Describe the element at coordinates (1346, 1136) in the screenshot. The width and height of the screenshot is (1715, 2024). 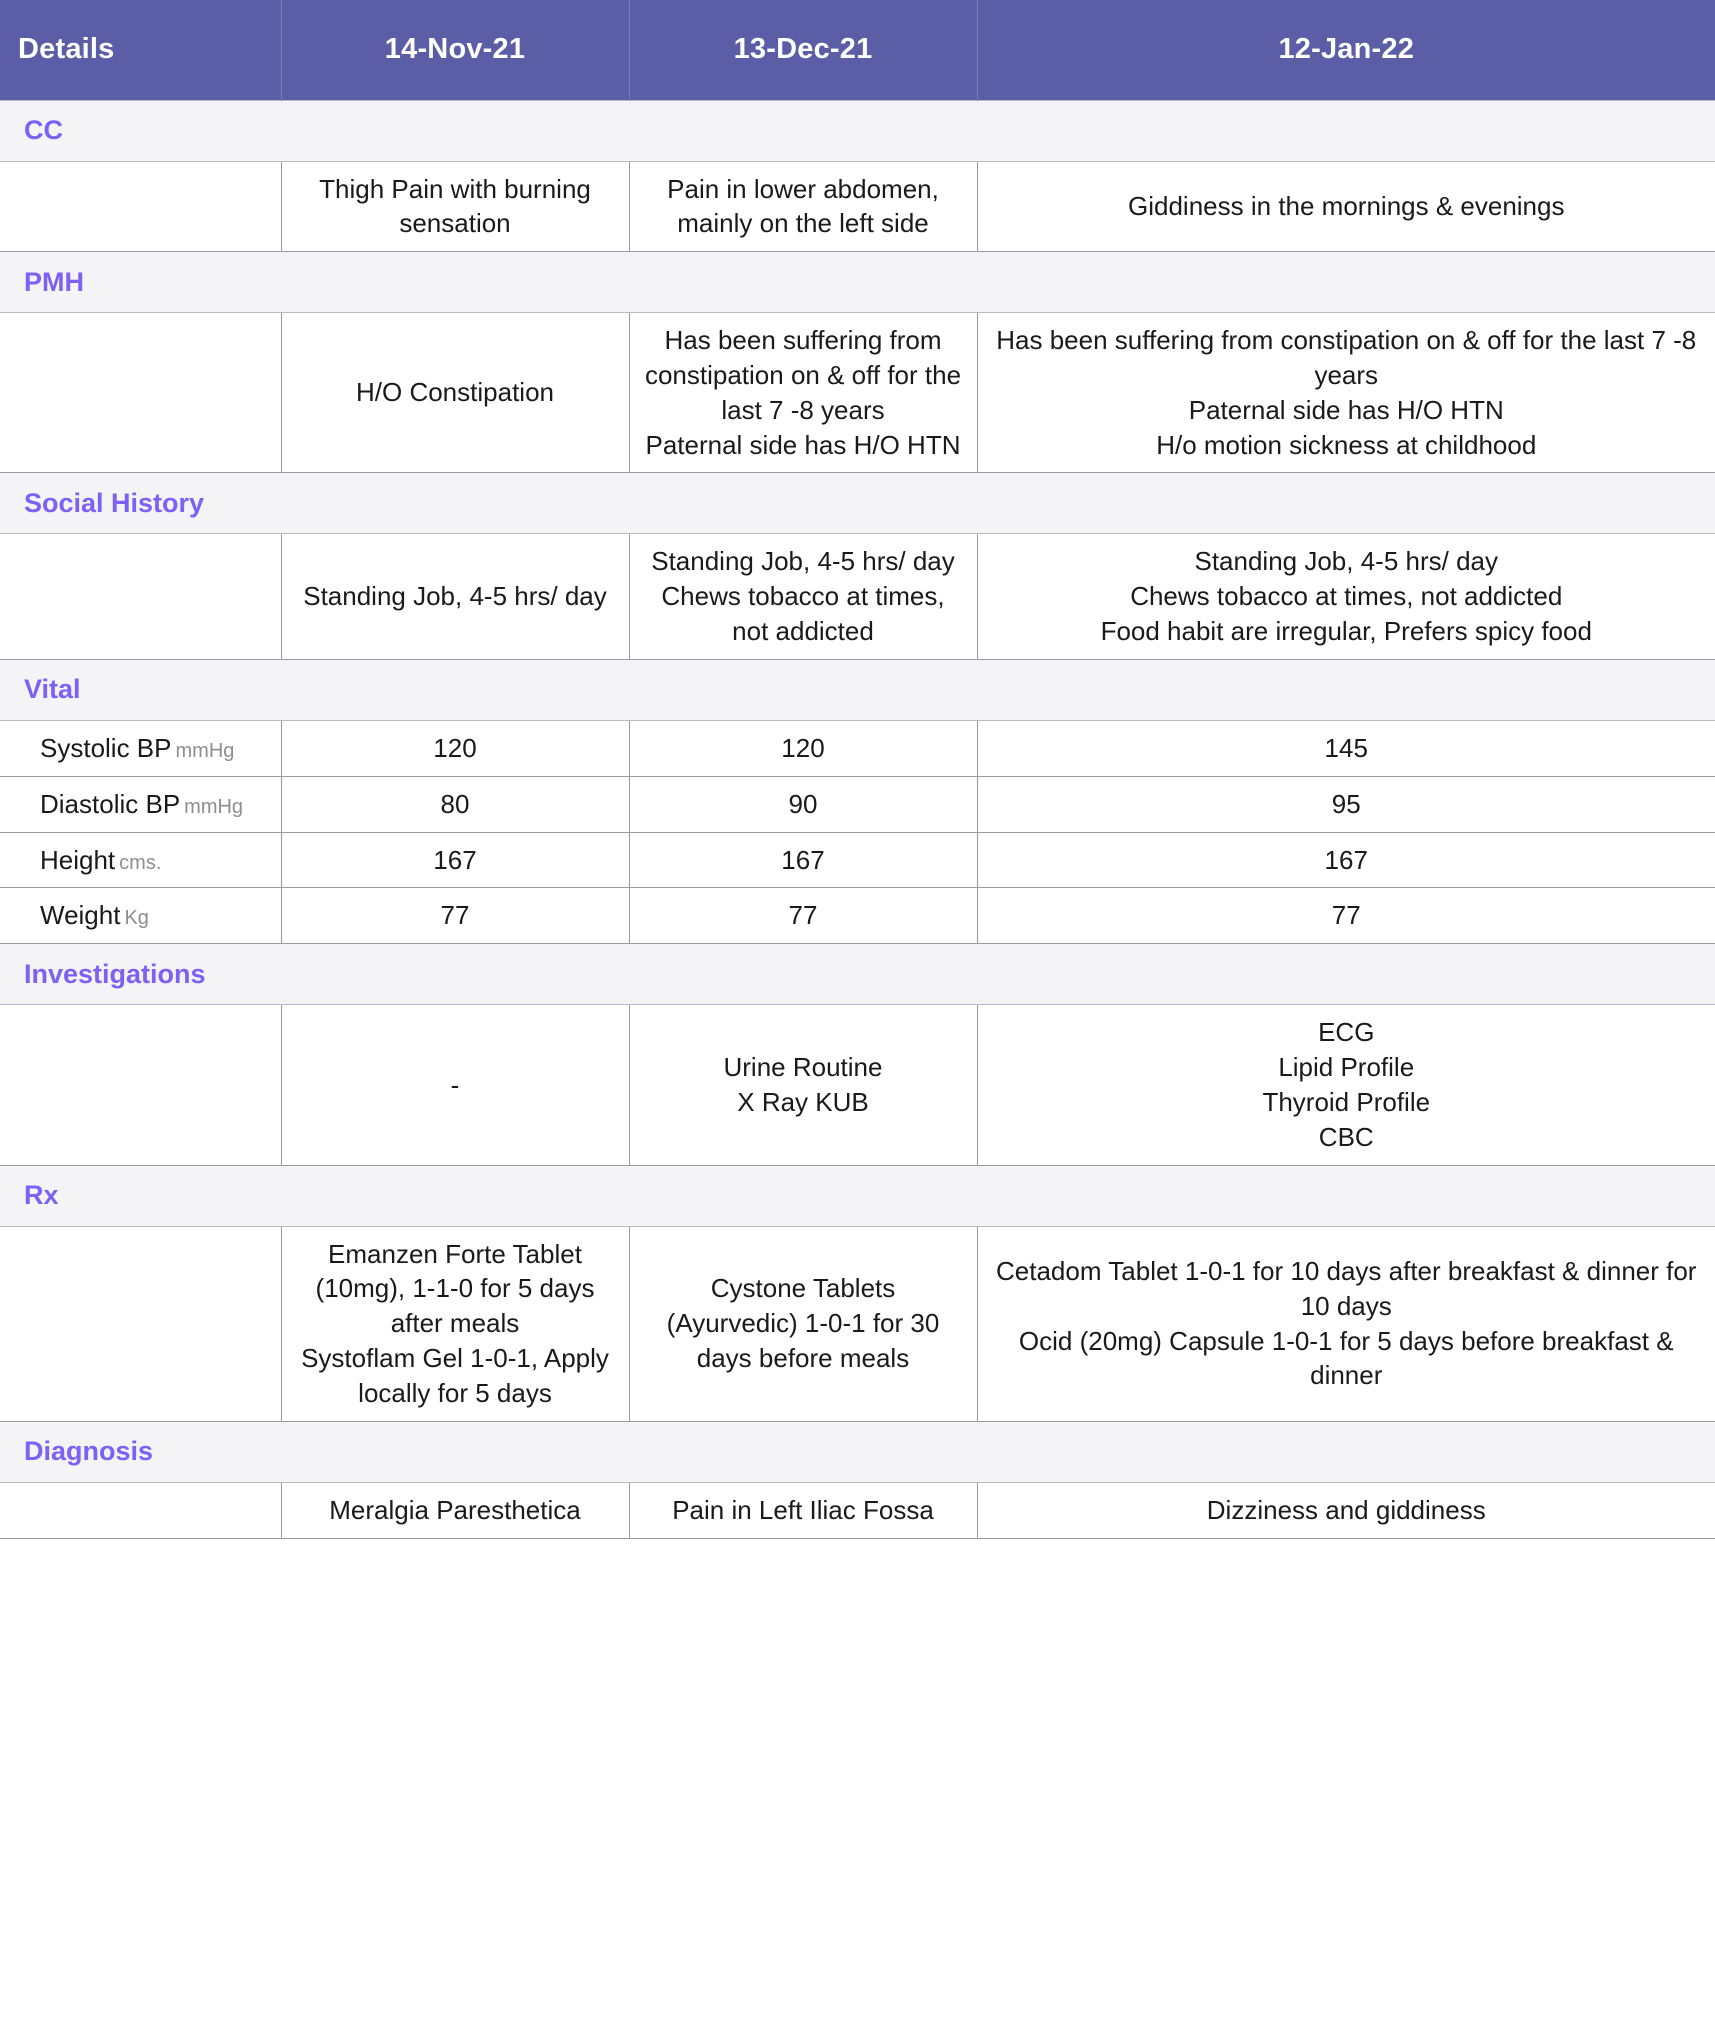
I see `cell-line: CBC` at that location.